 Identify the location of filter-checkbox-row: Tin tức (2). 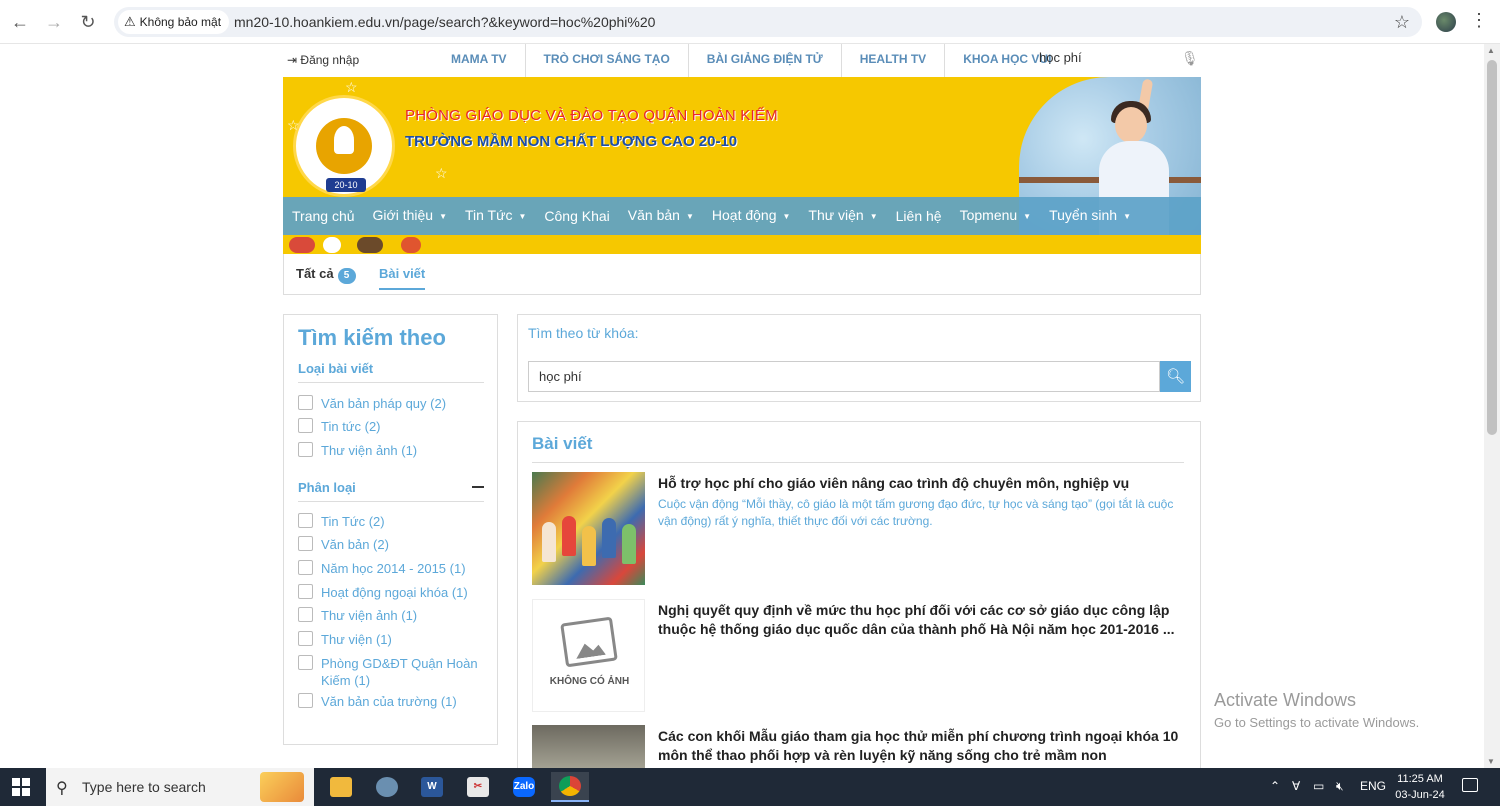
(391, 426).